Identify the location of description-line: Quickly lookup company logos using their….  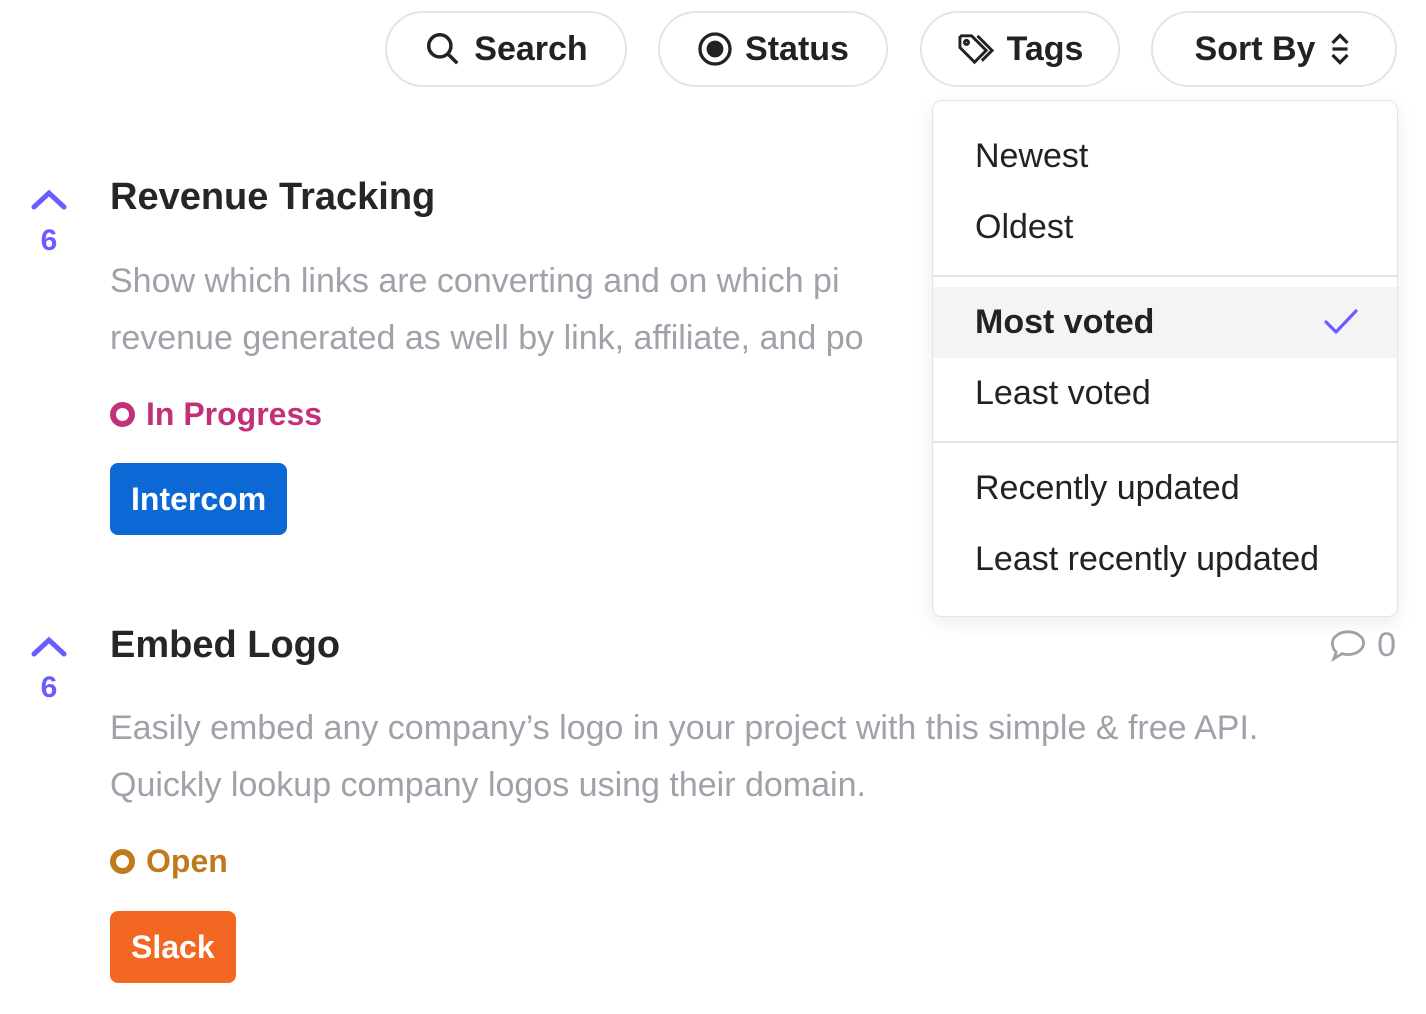
(488, 785).